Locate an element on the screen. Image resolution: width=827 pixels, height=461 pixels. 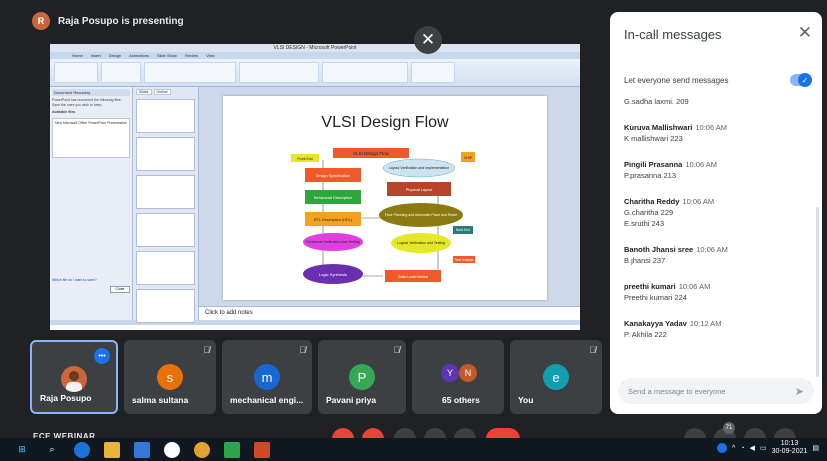
participant-tile: 🎙̸ P Pavani priya is located at coordinates (362, 377).